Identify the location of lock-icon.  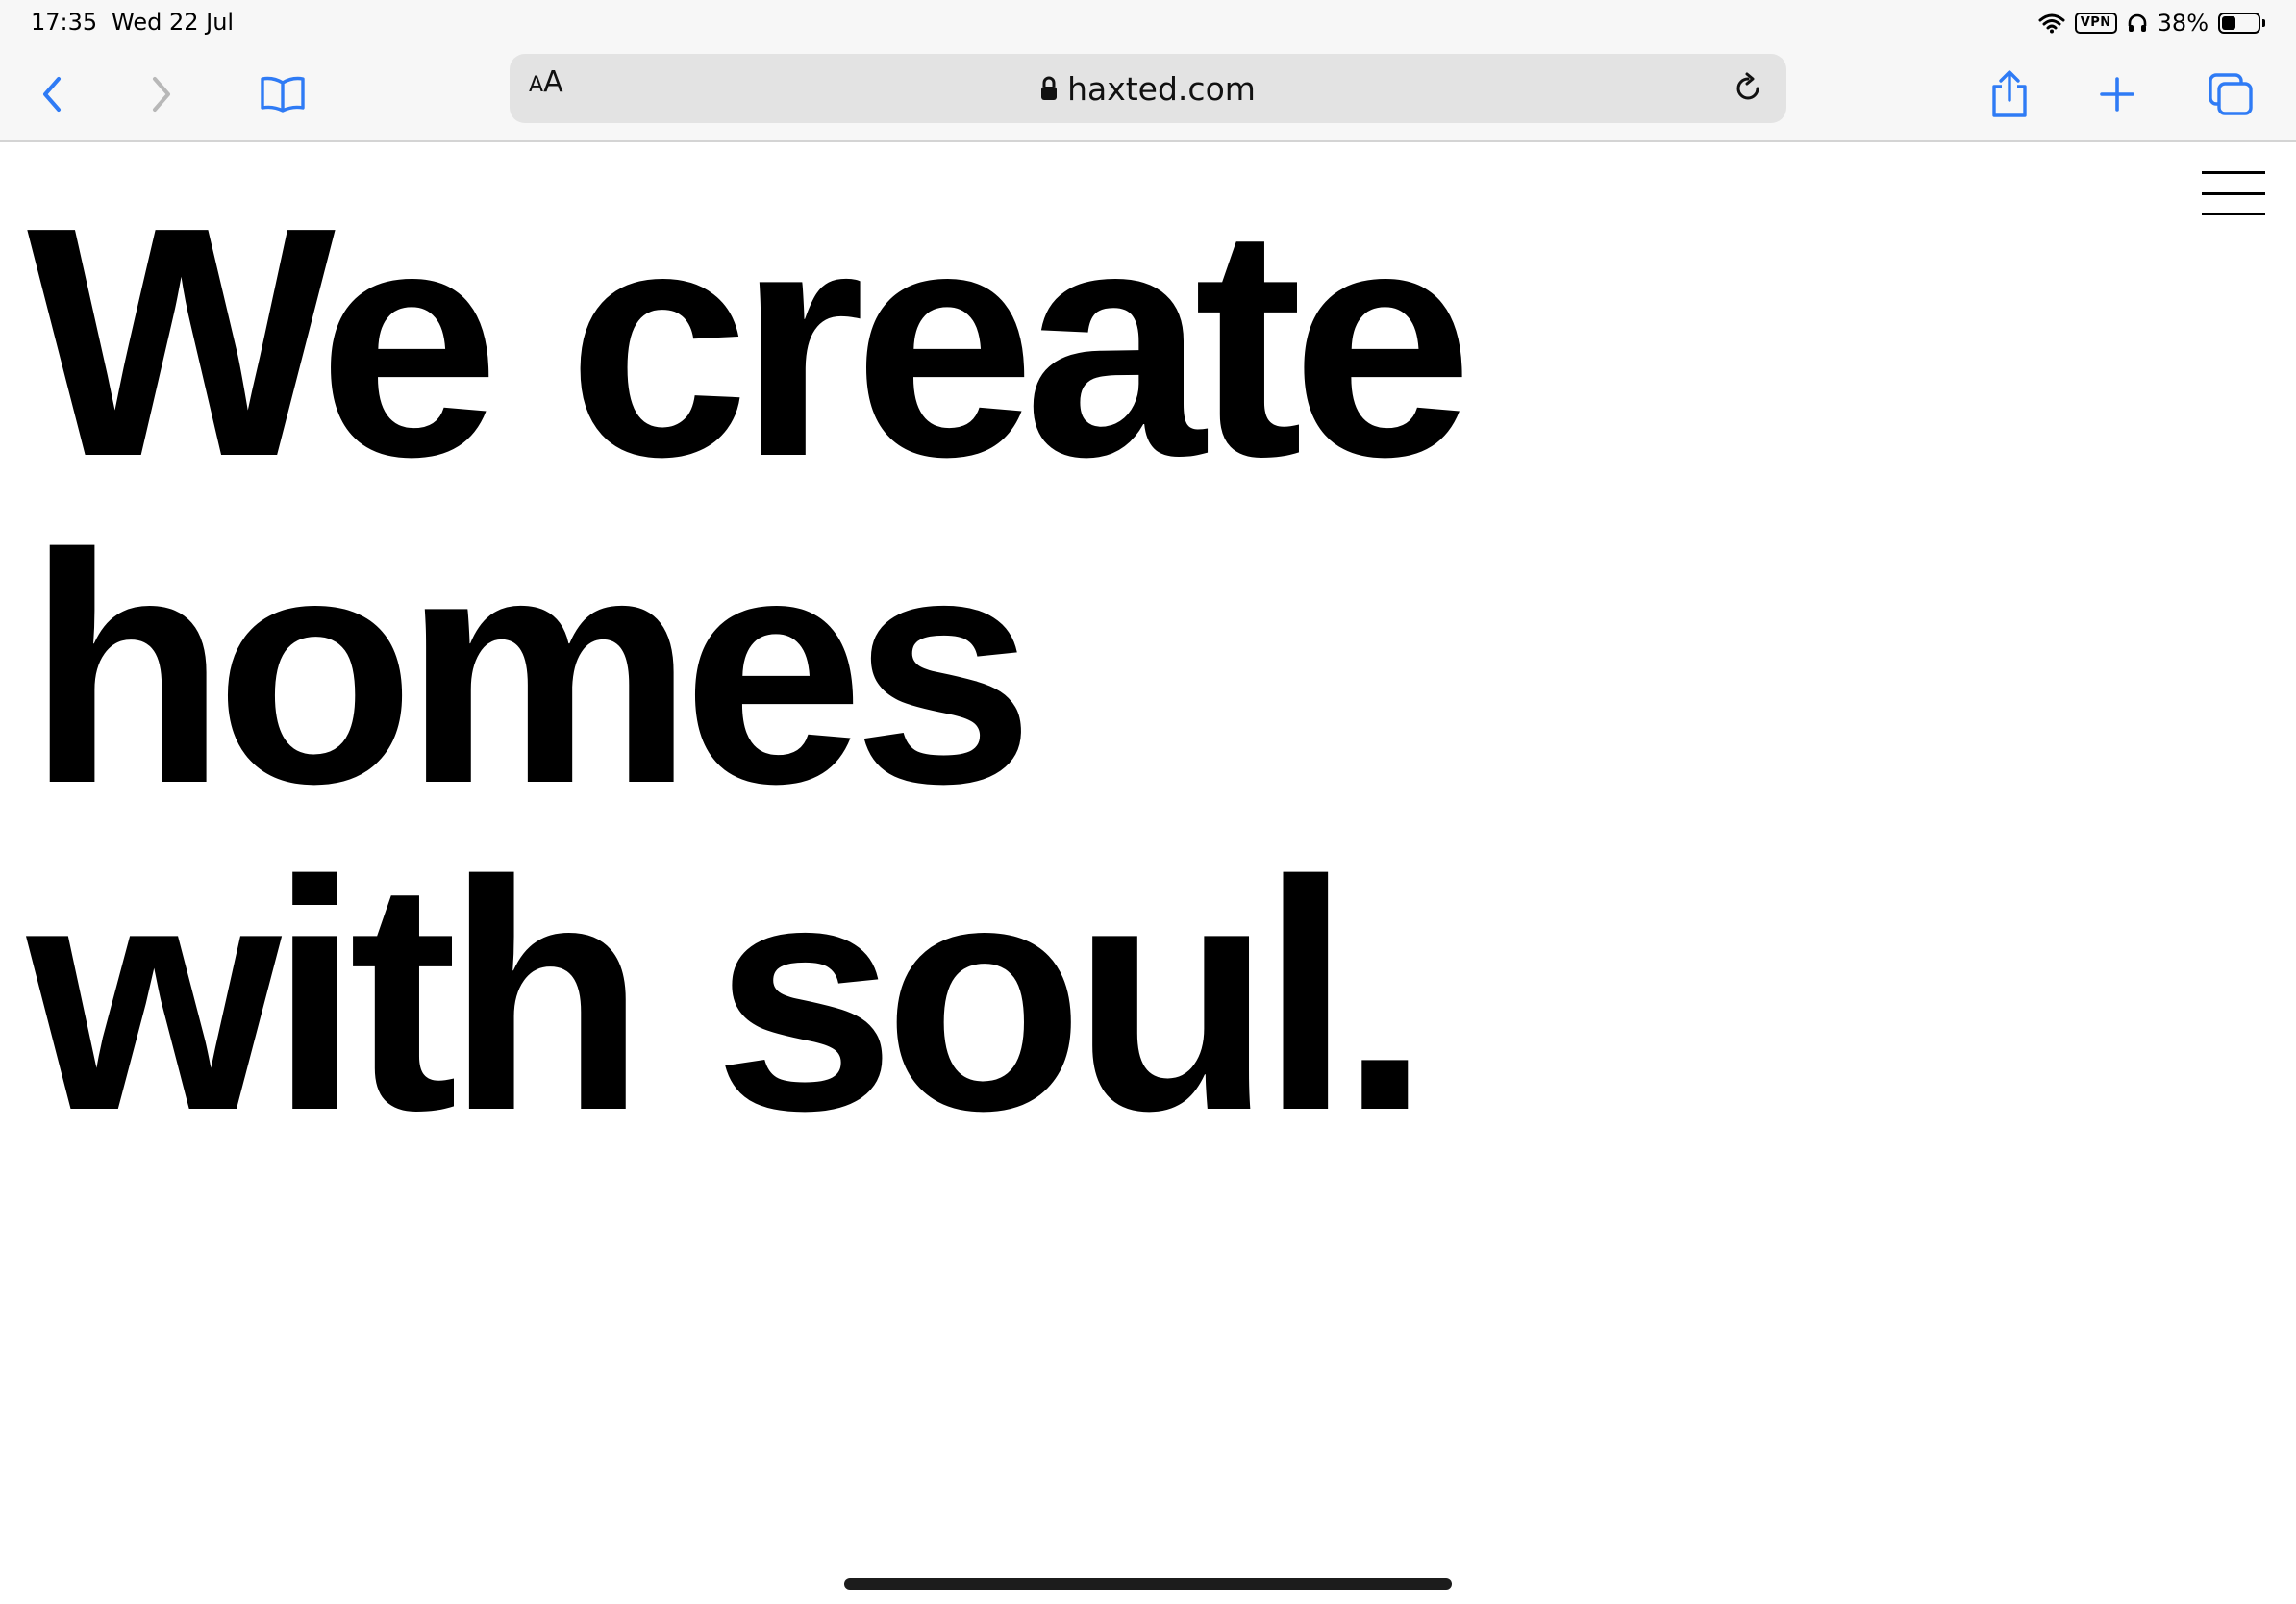
(1049, 88).